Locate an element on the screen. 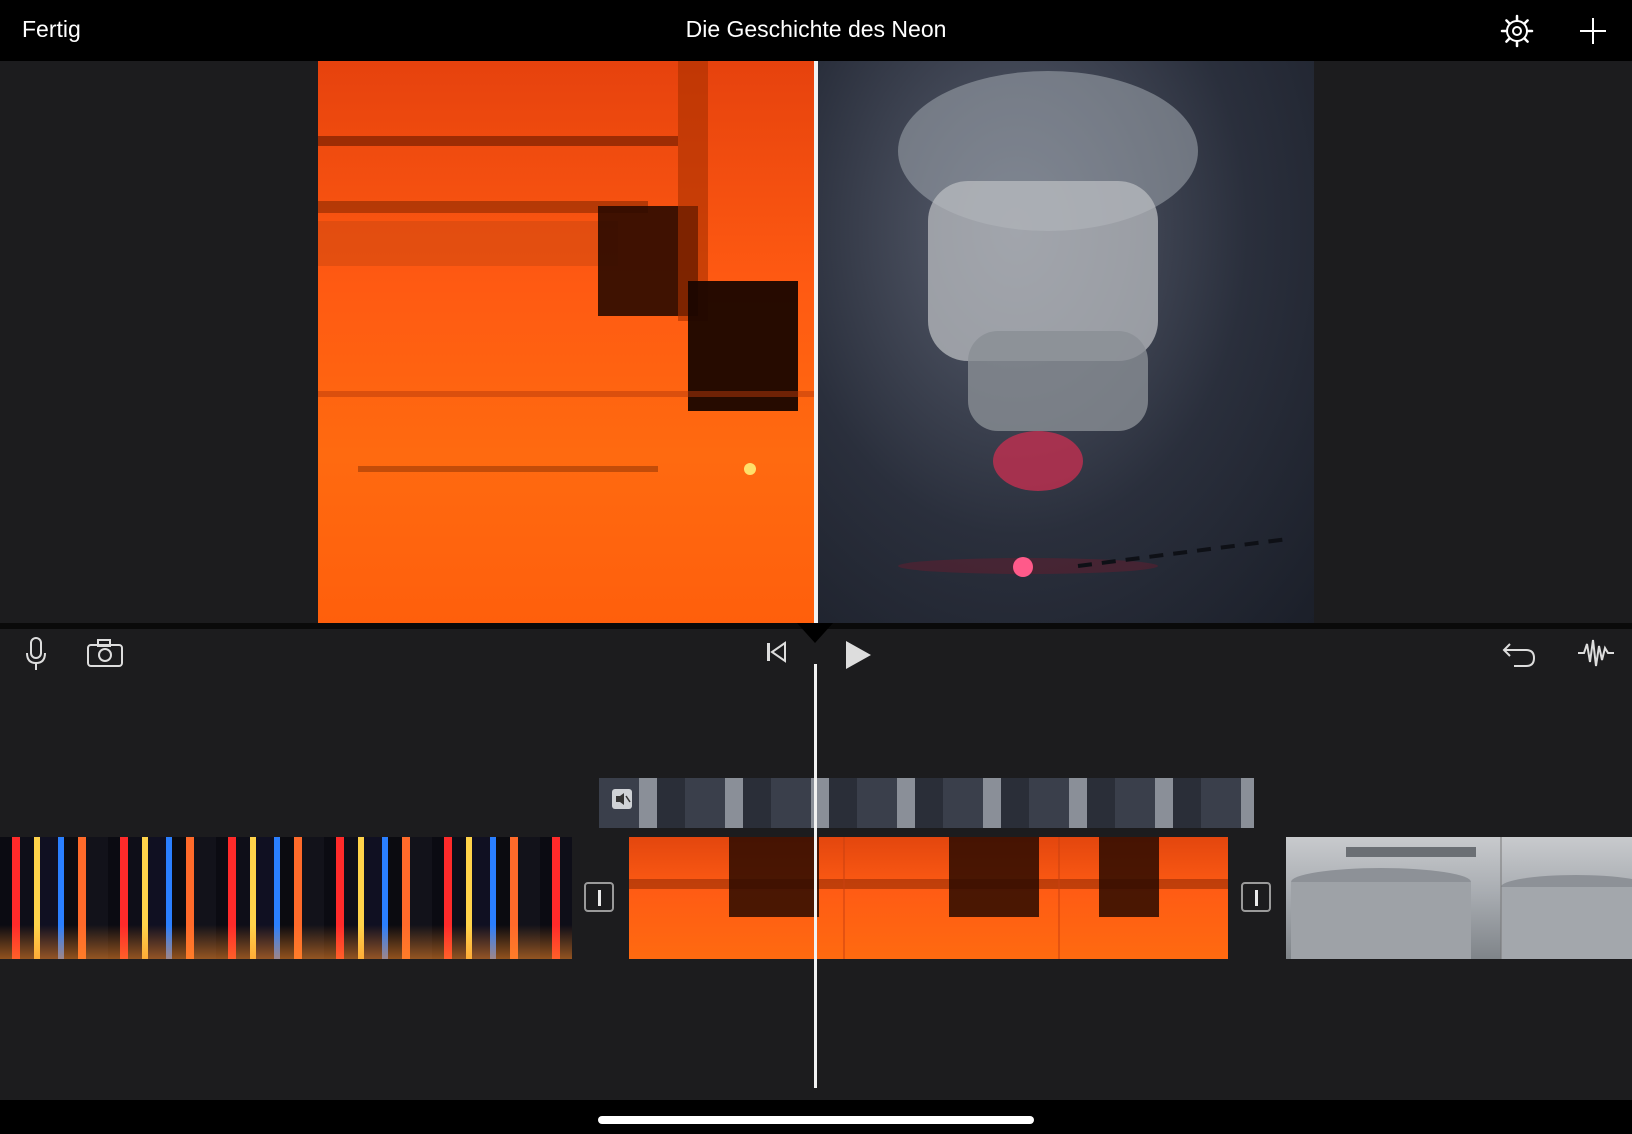 The width and height of the screenshot is (1632, 1134). clip-laser-machine-orange is located at coordinates (928, 898).